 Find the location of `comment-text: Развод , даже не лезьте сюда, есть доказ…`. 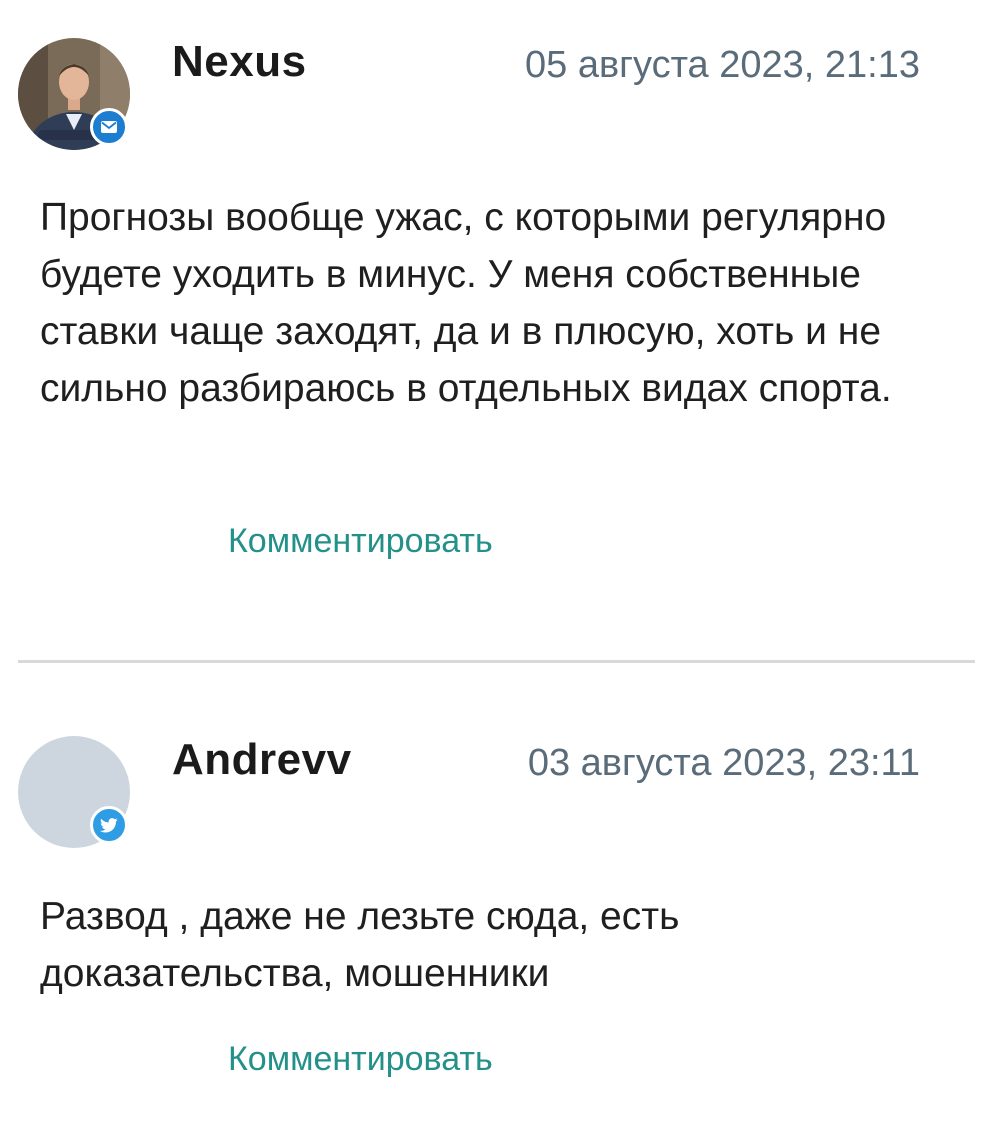

comment-text: Развод , даже не лезьте сюда, есть доказ… is located at coordinates (360, 945).